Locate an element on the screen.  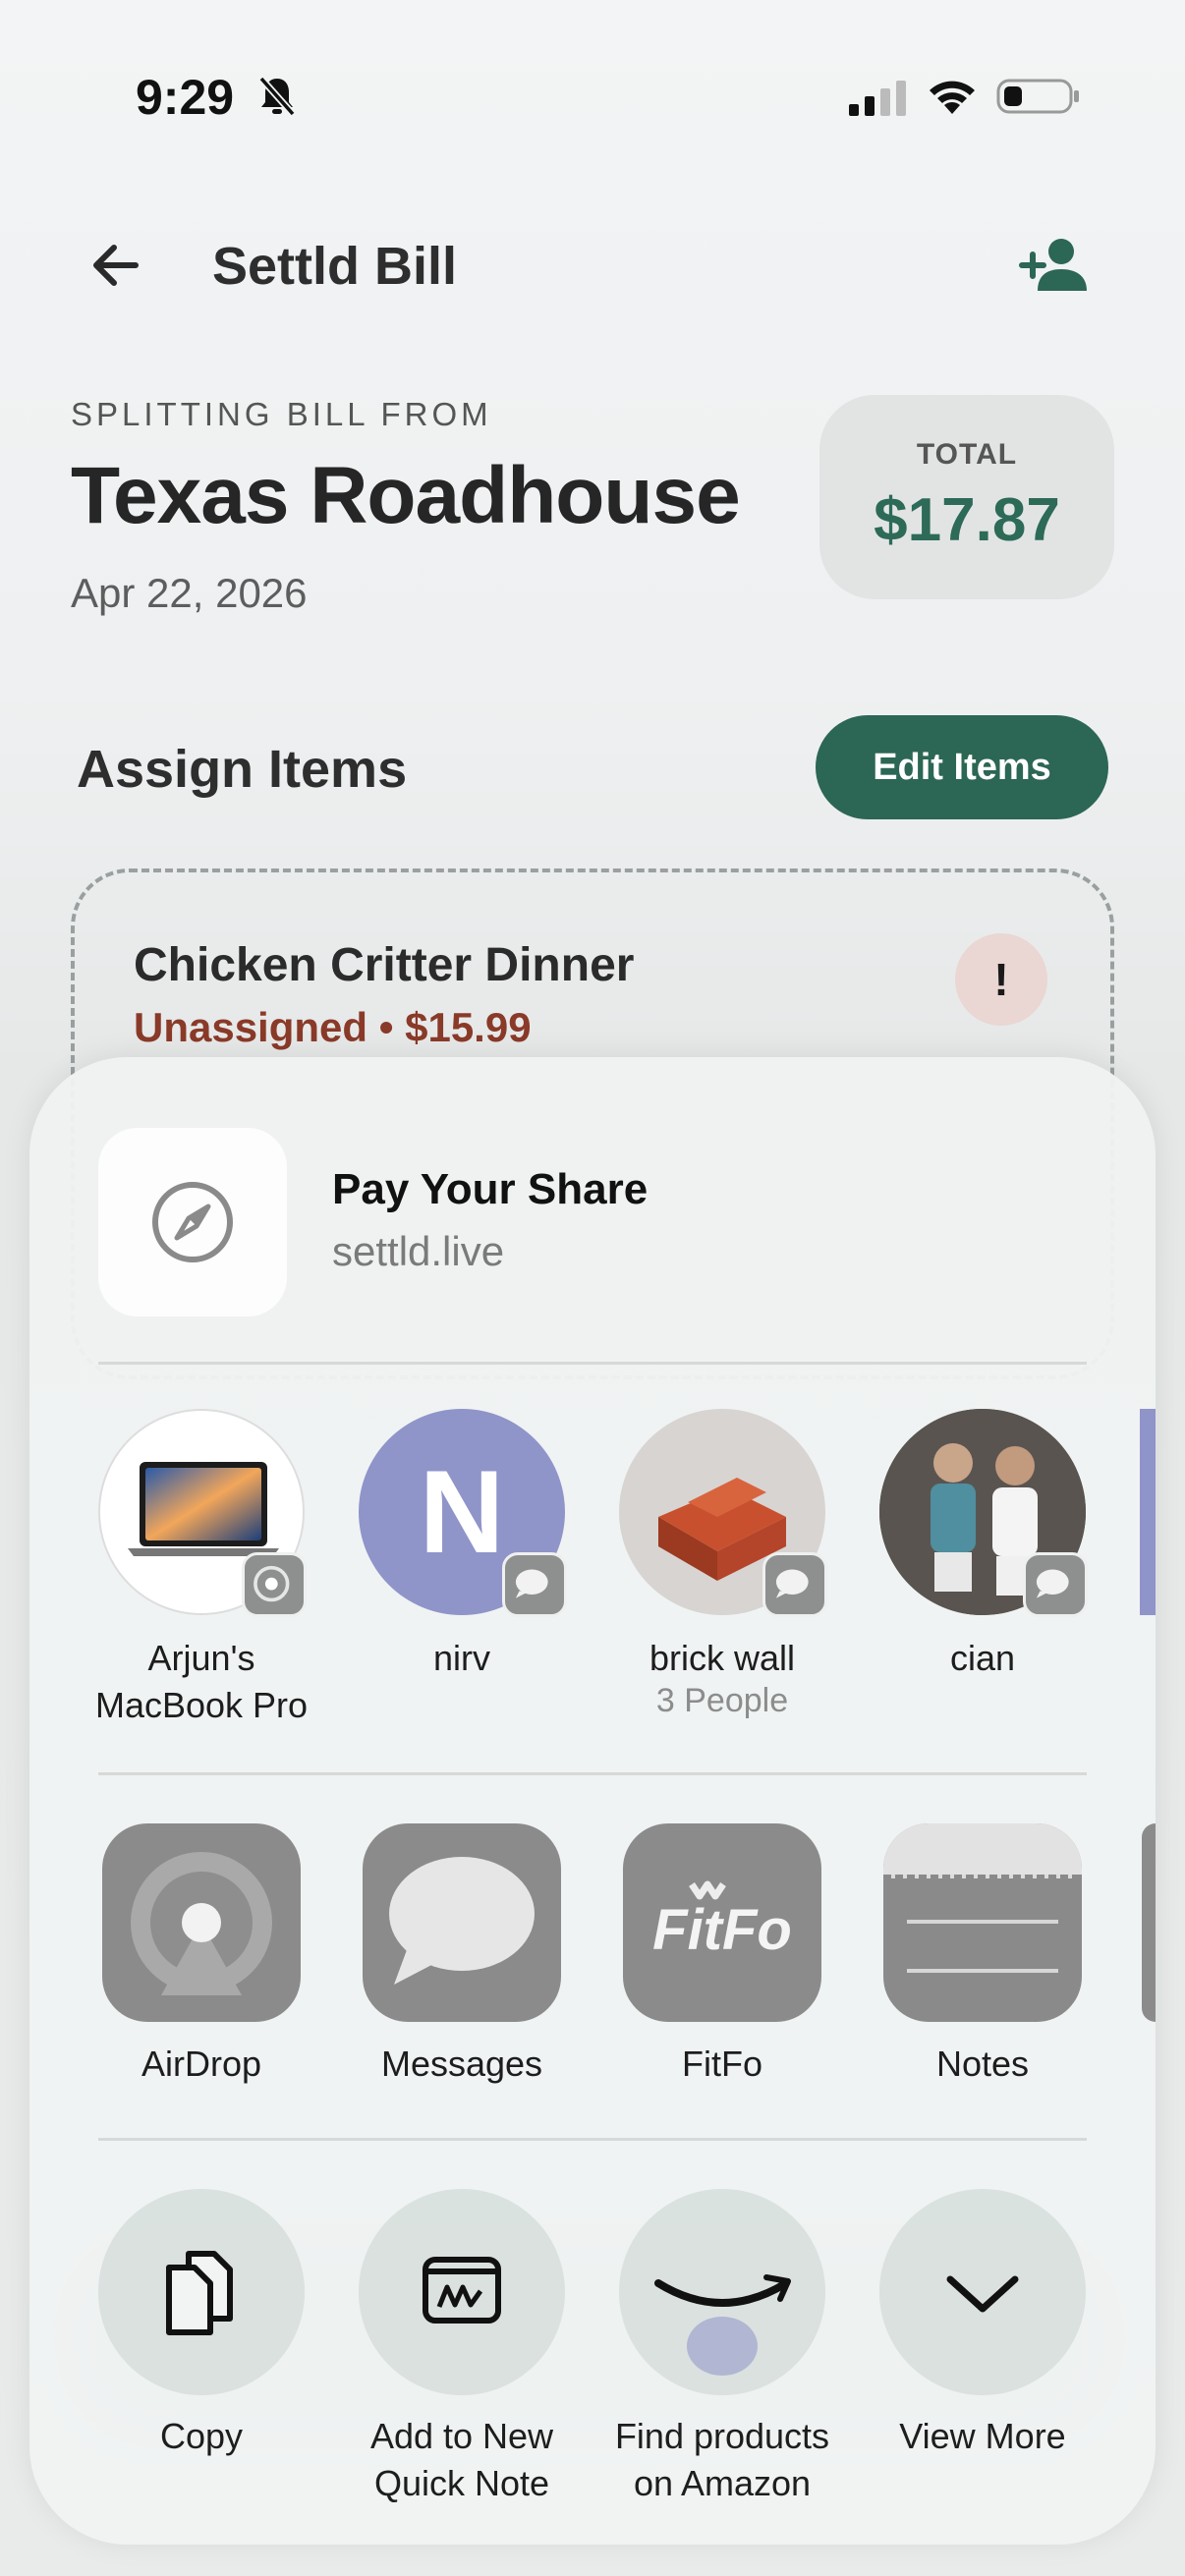
preview-url: settld.live is located at coordinates (418, 1251).